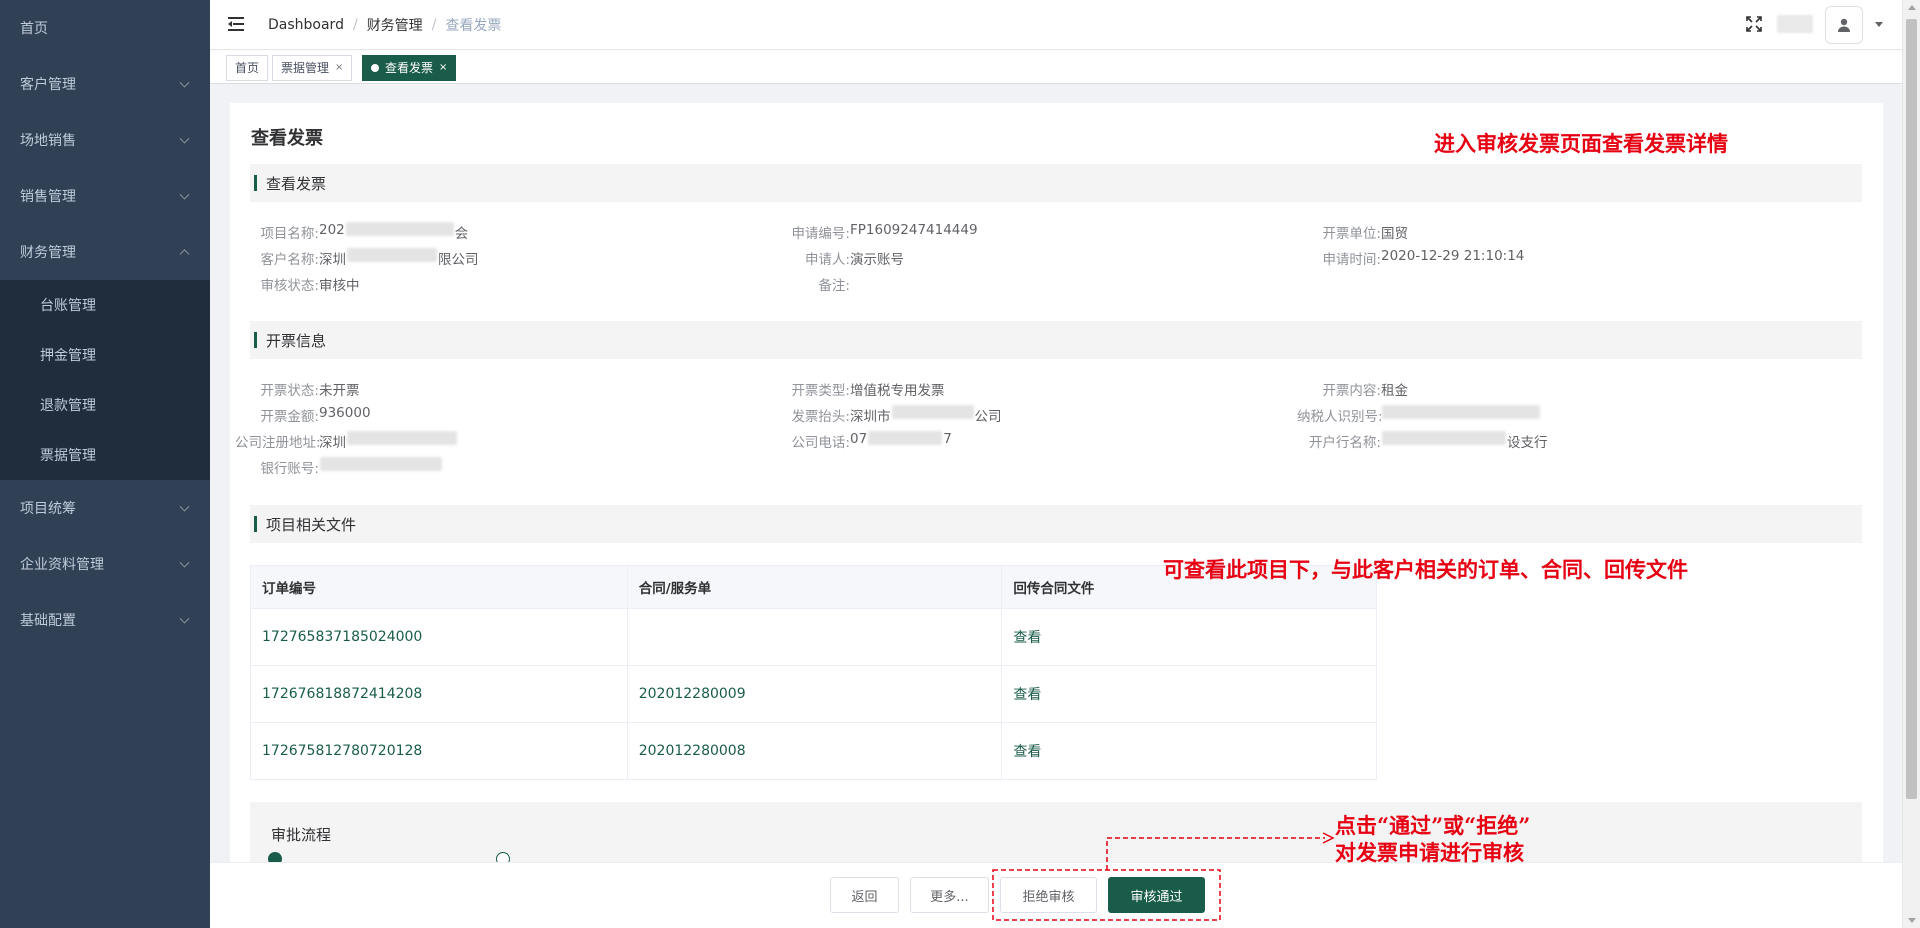 Image resolution: width=1920 pixels, height=928 pixels. I want to click on annotation-arrow, so click(1215, 853).